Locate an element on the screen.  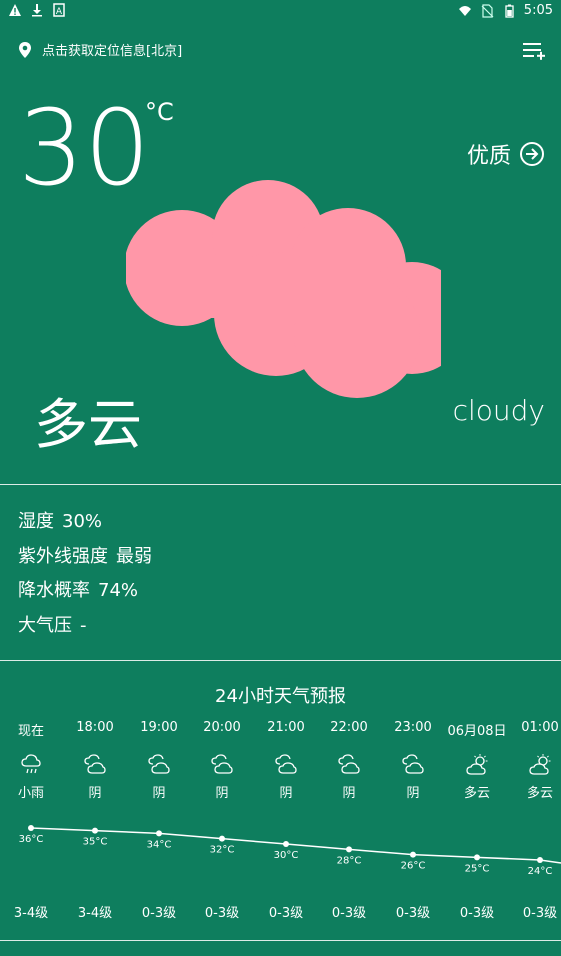
hourly-item: 22:00 阴 0-3级 is located at coordinates (349, 825).